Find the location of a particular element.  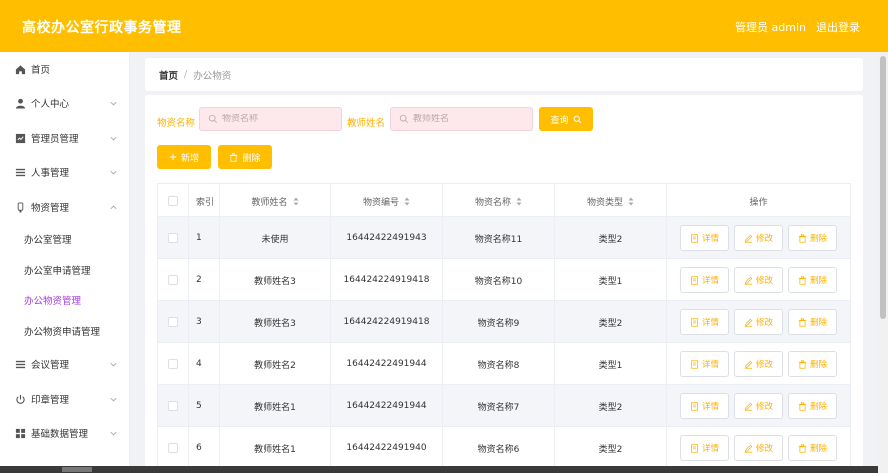

vertical-scrollbar is located at coordinates (883, 262).